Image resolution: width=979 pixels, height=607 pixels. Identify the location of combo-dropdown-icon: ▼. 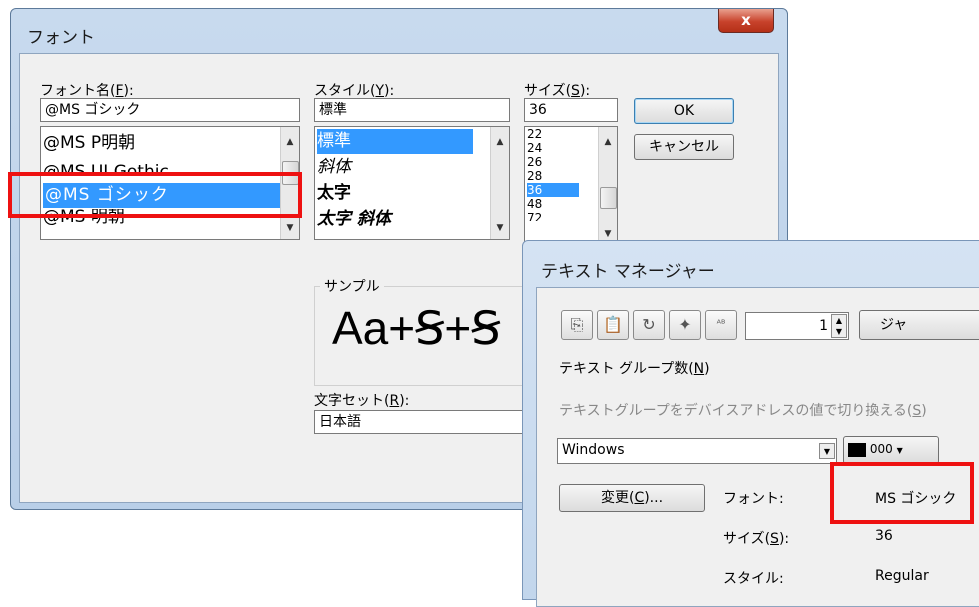
(827, 451).